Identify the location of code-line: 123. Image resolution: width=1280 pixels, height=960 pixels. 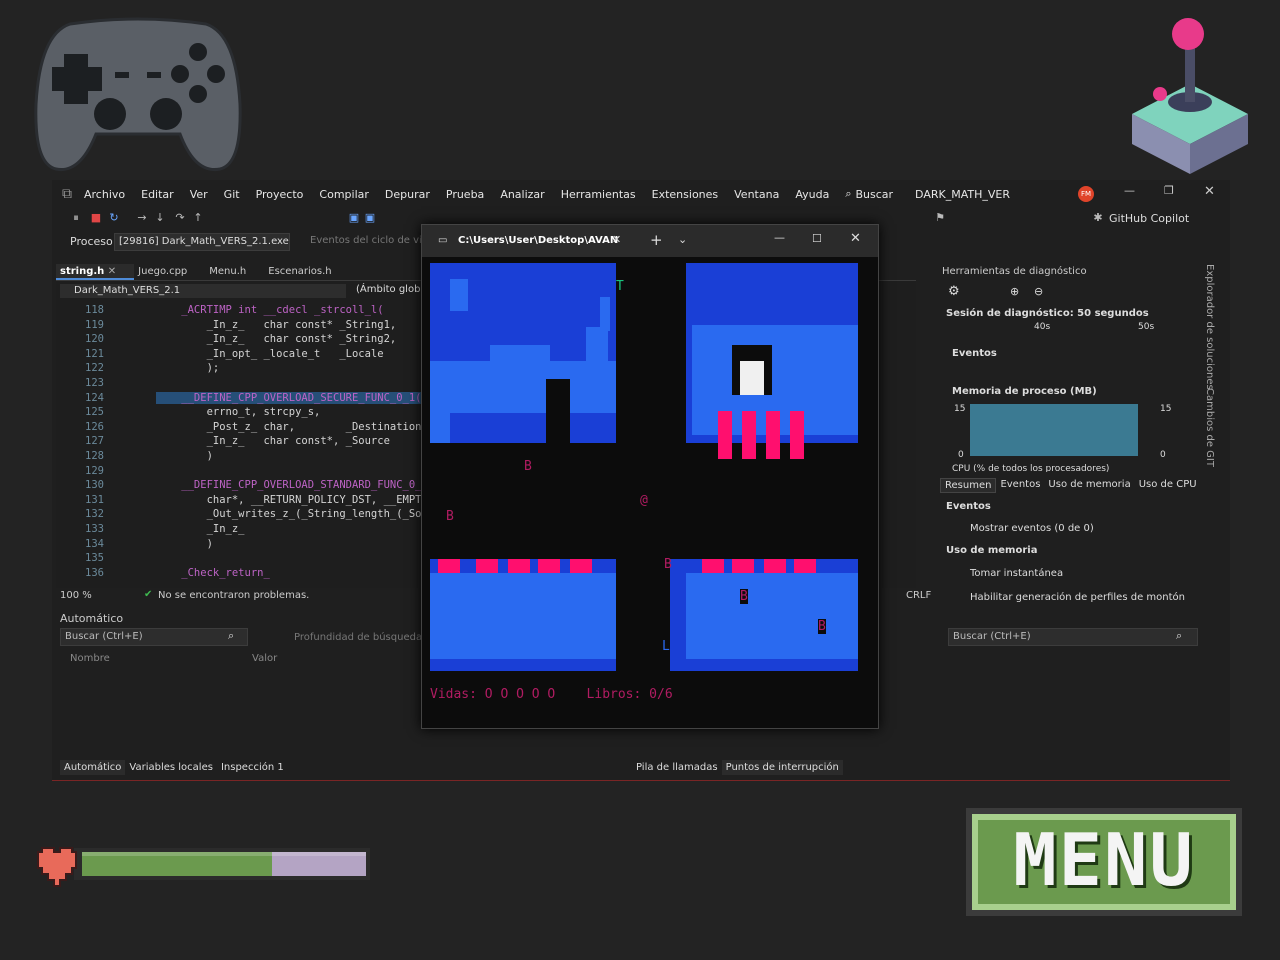
(245, 383).